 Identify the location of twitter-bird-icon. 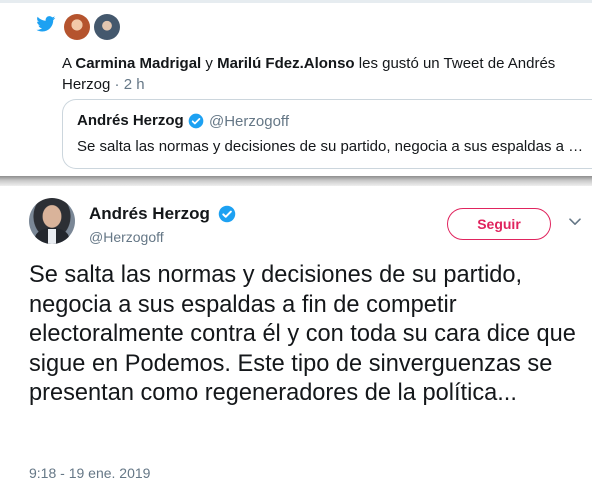
(46, 24).